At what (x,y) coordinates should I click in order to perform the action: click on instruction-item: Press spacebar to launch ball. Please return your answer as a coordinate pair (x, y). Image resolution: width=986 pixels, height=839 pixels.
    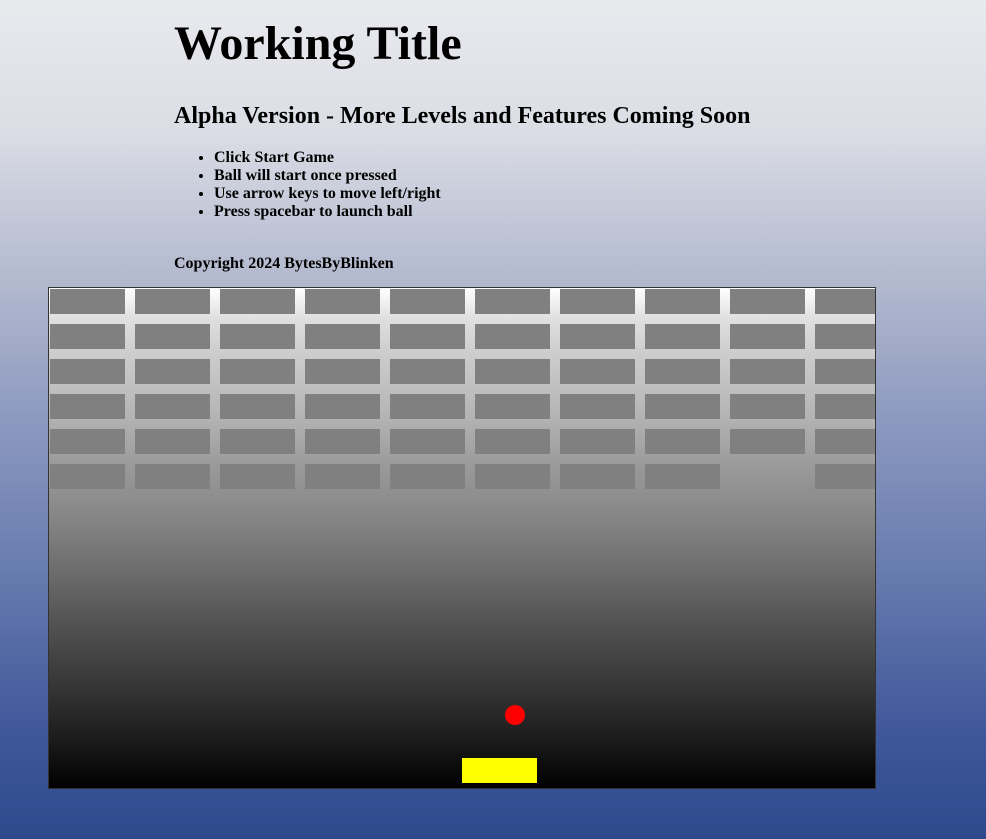
    Looking at the image, I should click on (327, 212).